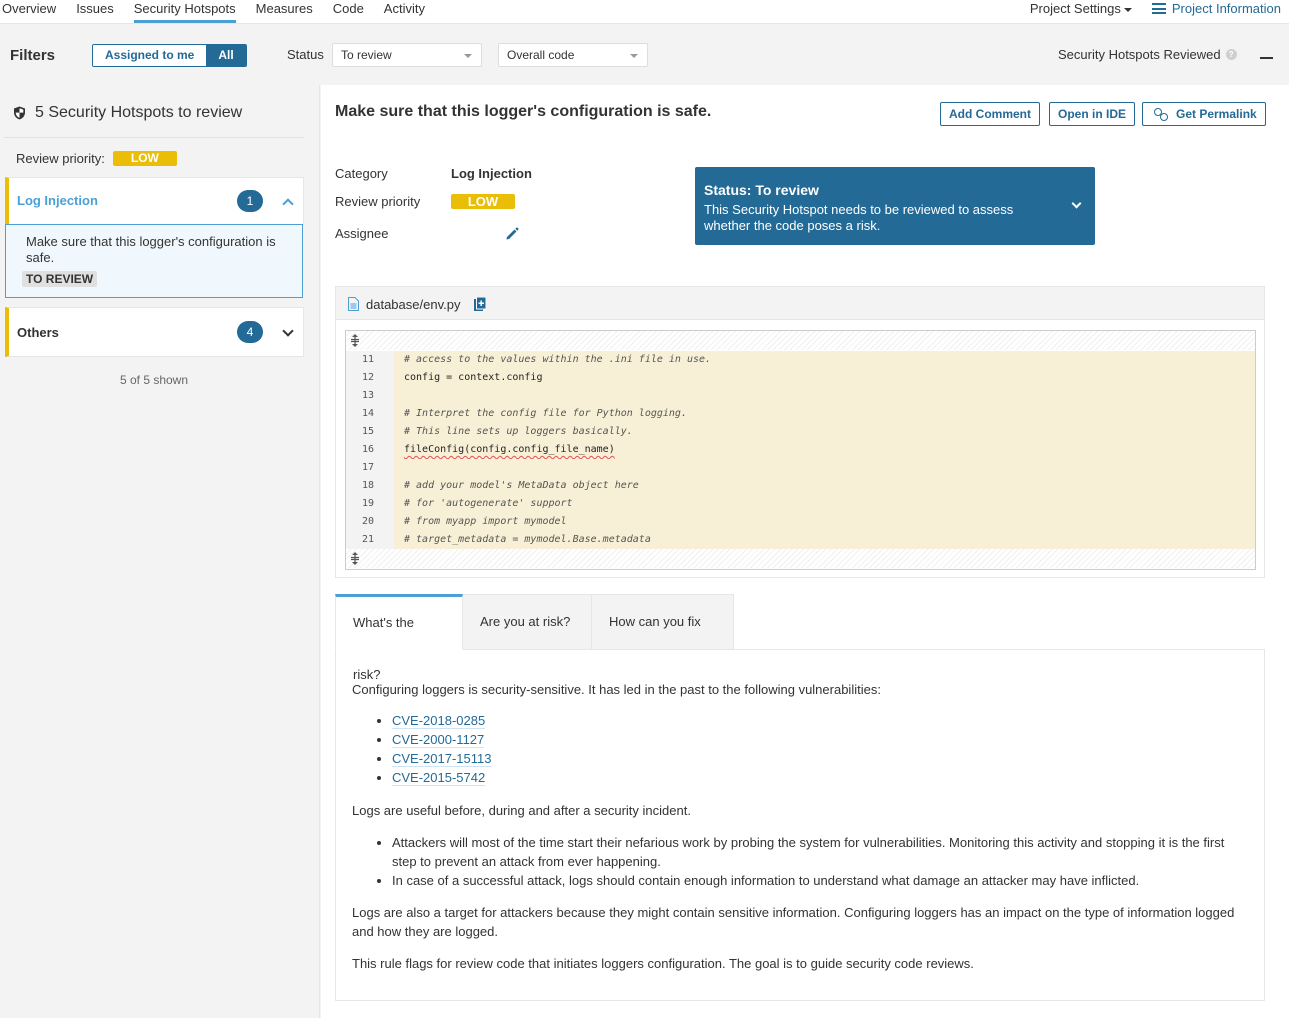 The height and width of the screenshot is (1018, 1289). Describe the element at coordinates (348, 12) in the screenshot. I see `tab-code: Code` at that location.